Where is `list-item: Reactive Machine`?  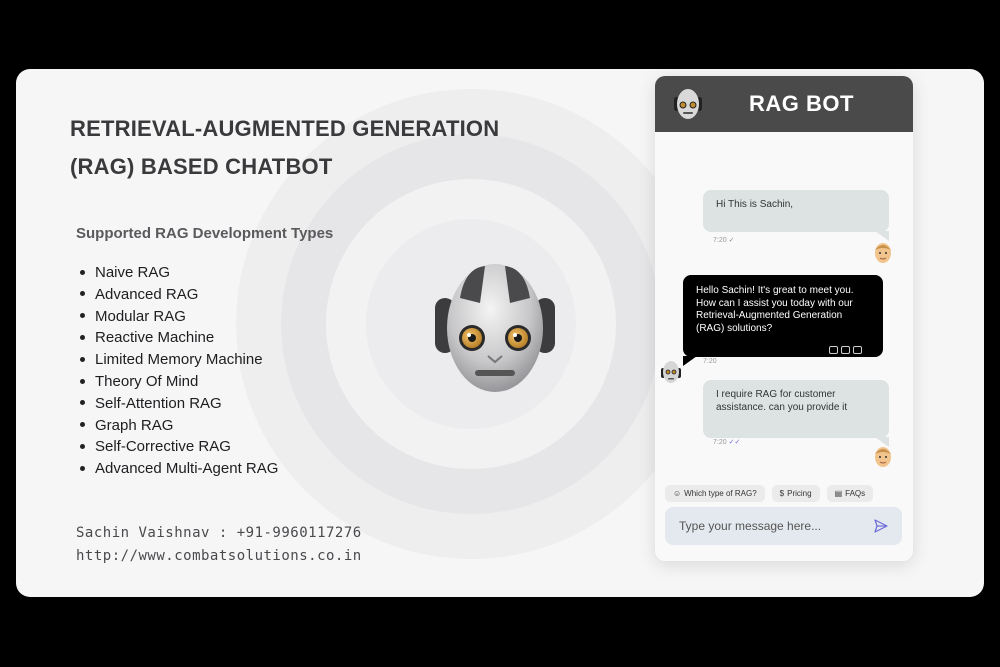
list-item: Reactive Machine is located at coordinates (177, 338).